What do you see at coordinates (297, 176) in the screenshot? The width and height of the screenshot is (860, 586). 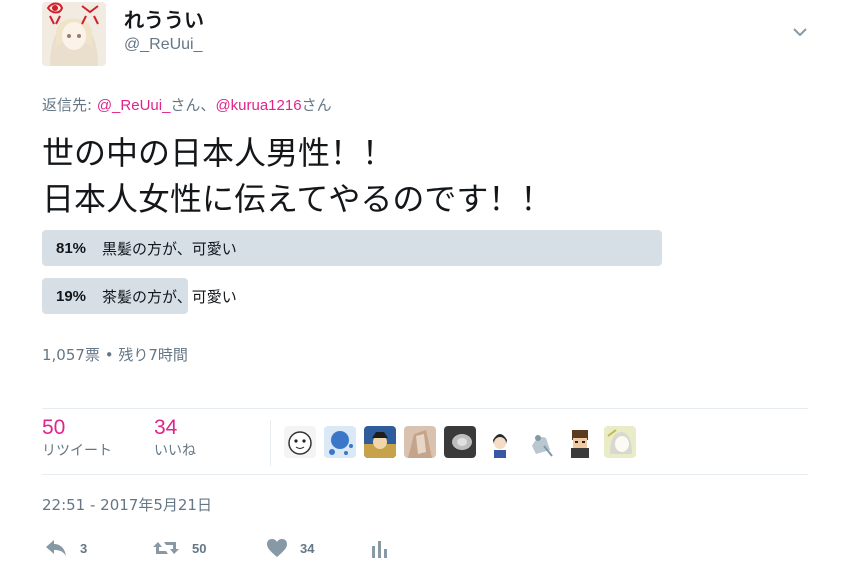 I see `tweet-text: 世の中の日本人男性！！ 日本人女性に伝えてやるのです！！` at bounding box center [297, 176].